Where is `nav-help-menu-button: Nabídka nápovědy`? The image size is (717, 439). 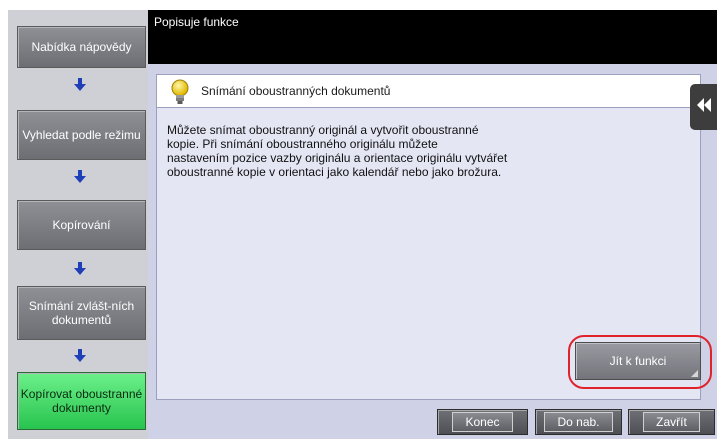
nav-help-menu-button: Nabídka nápovědy is located at coordinates (81, 47).